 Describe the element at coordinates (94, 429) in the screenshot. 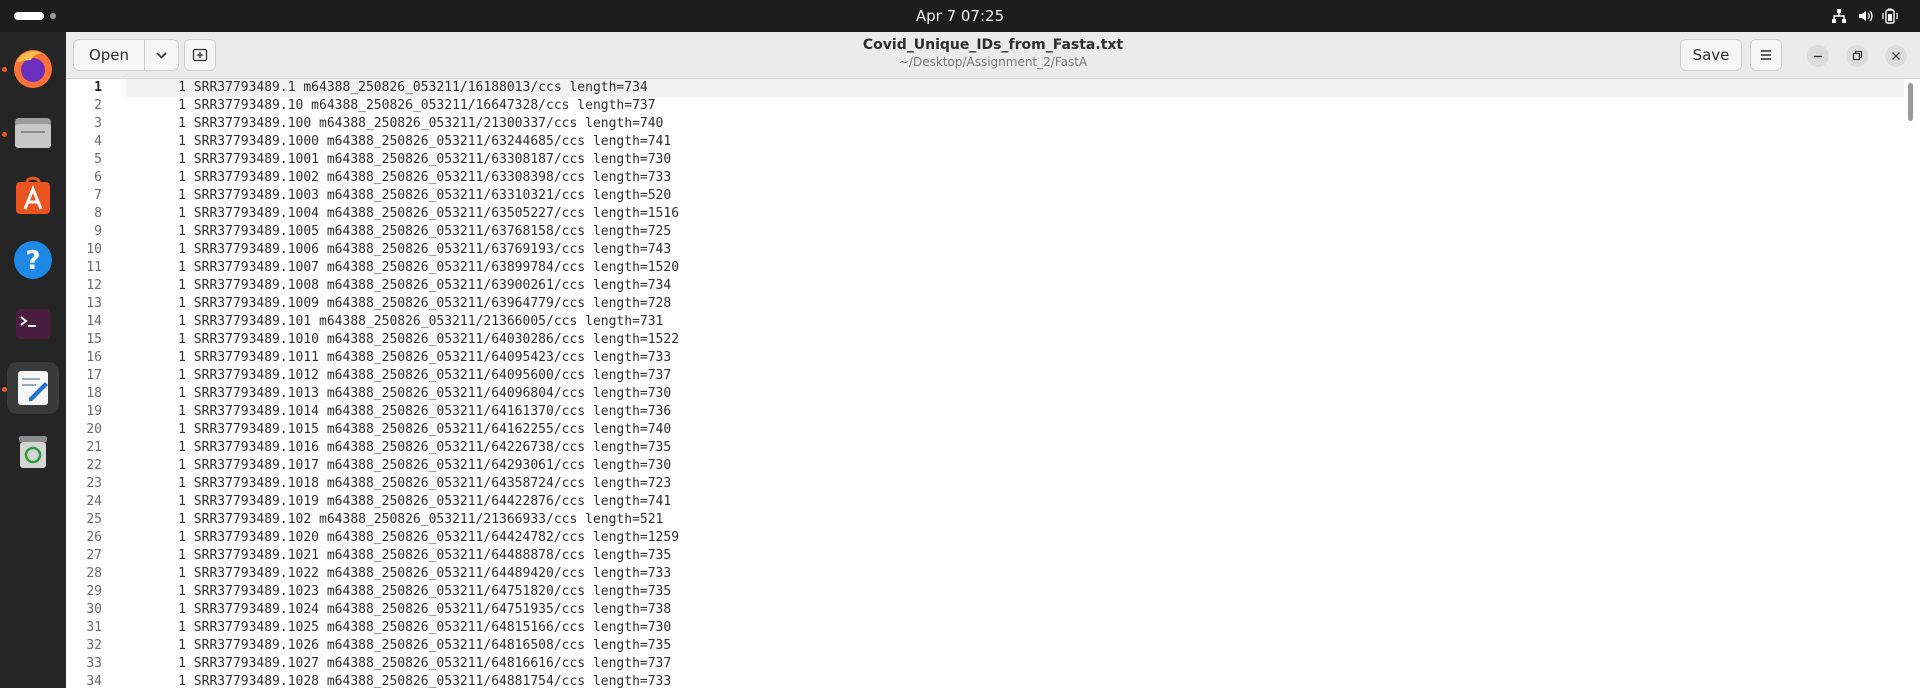

I see `line-number: 20` at that location.